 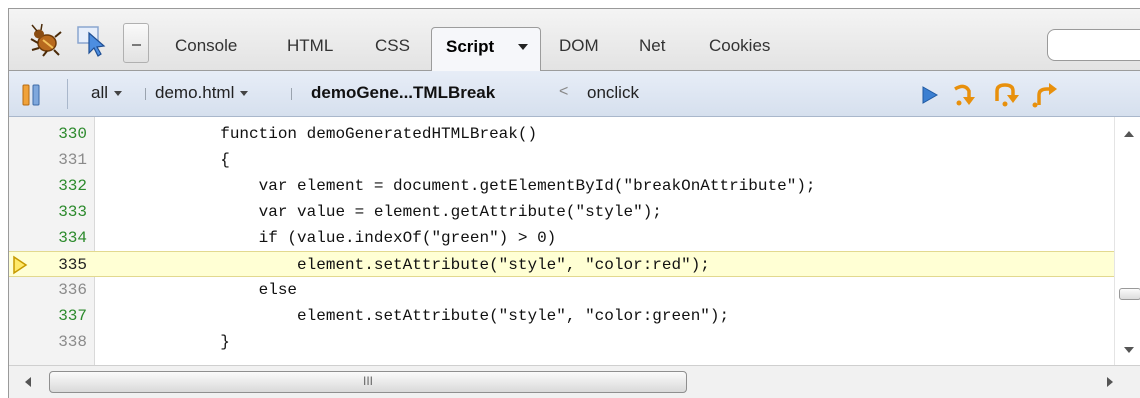 What do you see at coordinates (206, 46) in the screenshot?
I see `tab-console: Console` at bounding box center [206, 46].